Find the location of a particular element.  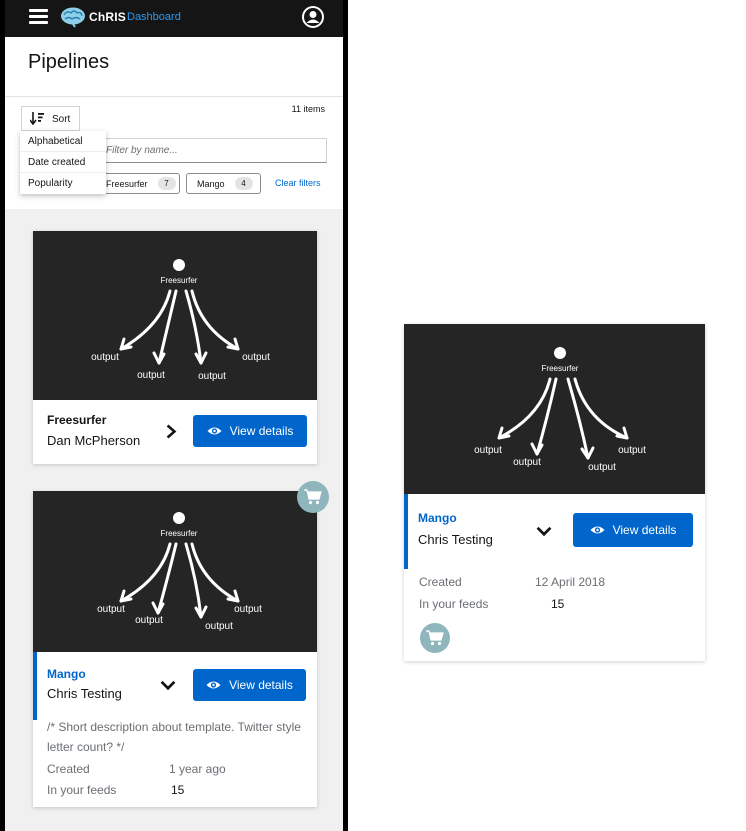

page-header: Pipelines is located at coordinates (174, 67).